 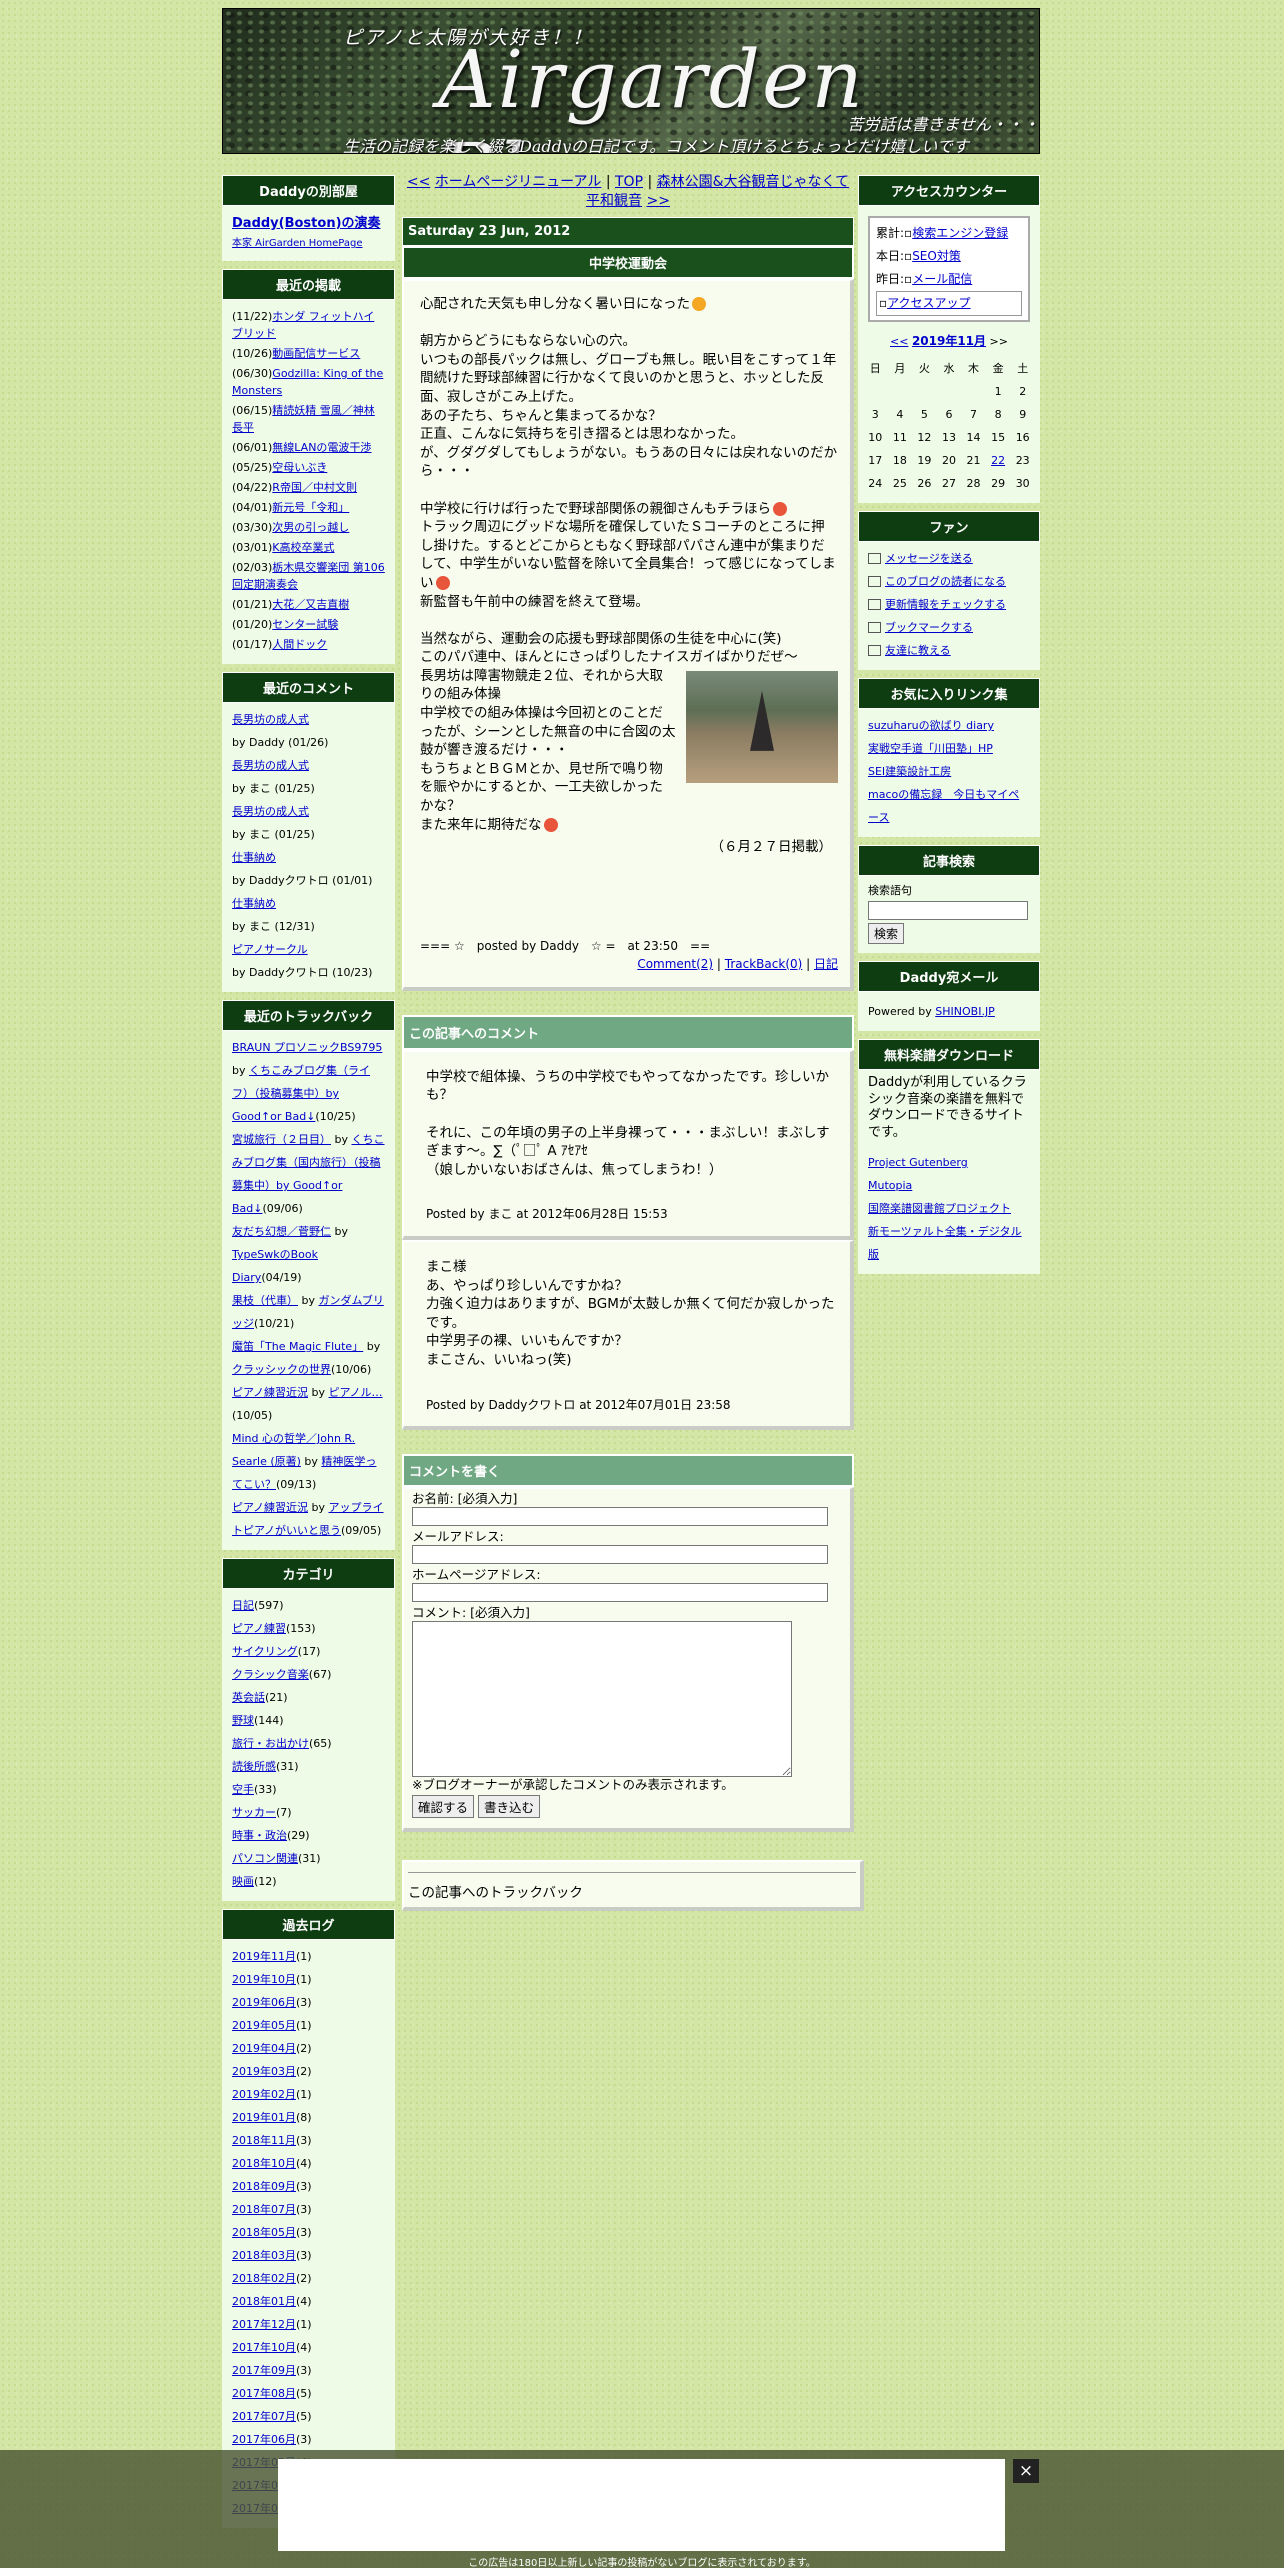 I want to click on submit-button: 書き込む, so click(x=509, y=1807).